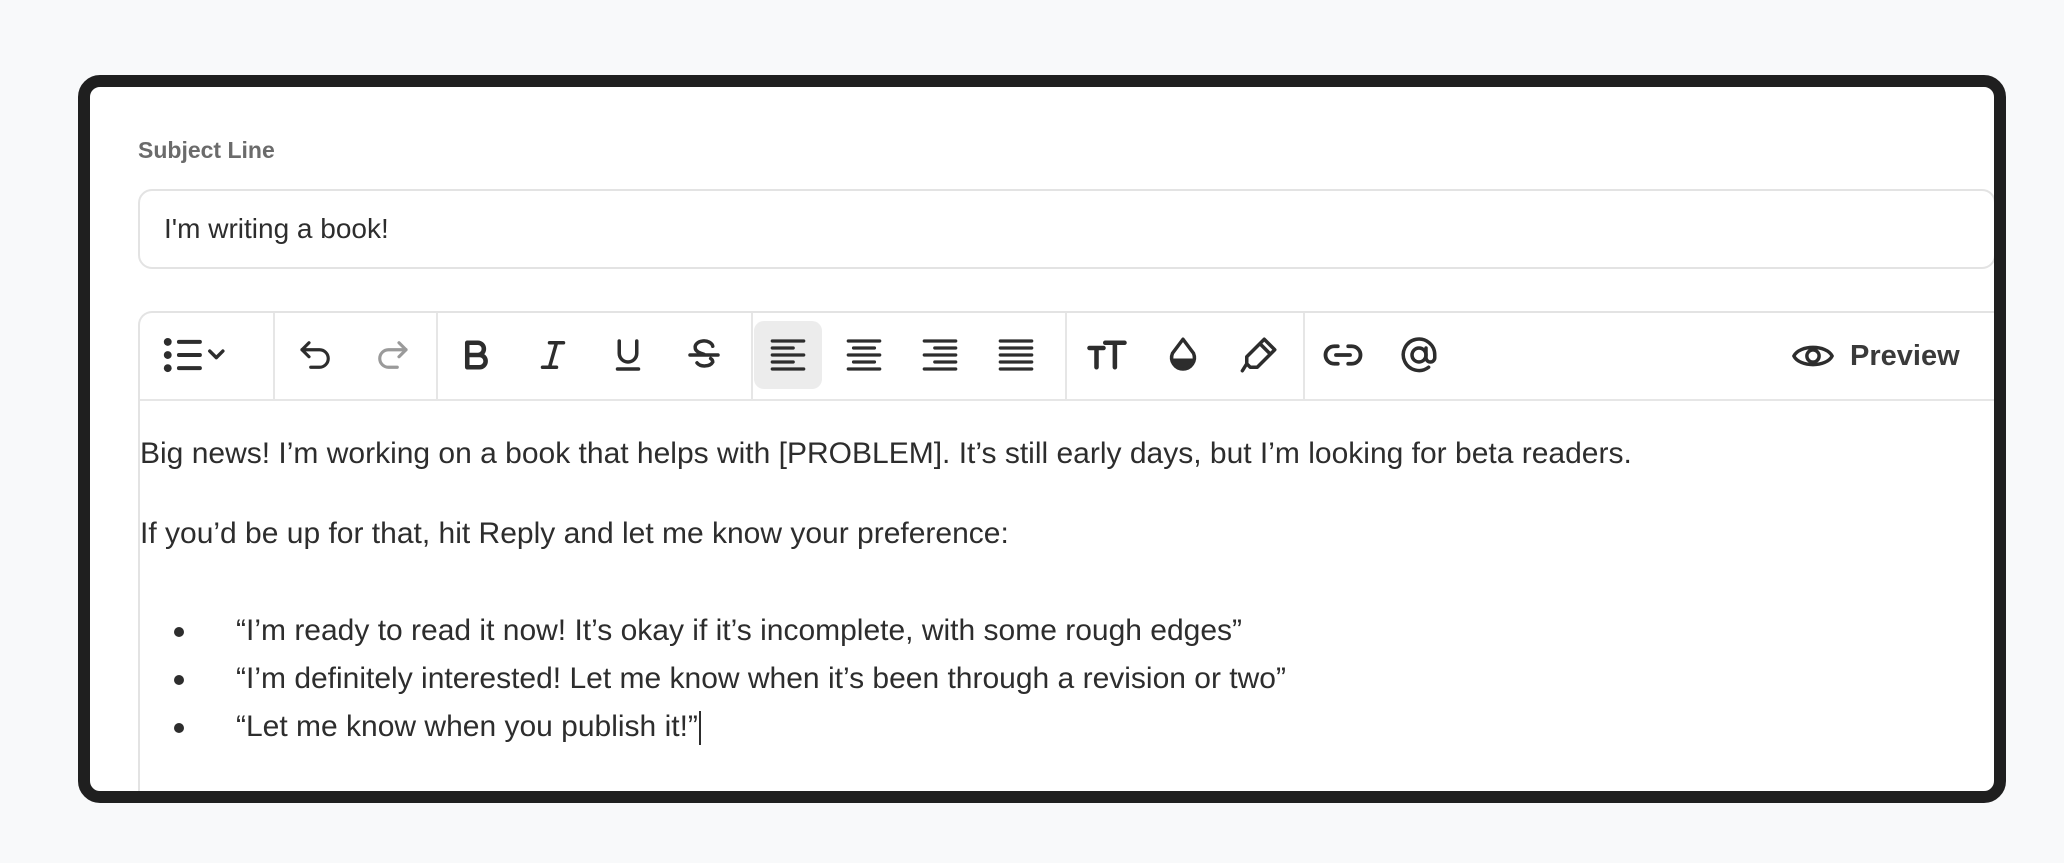 Image resolution: width=2064 pixels, height=863 pixels. I want to click on align-right-icon, so click(940, 355).